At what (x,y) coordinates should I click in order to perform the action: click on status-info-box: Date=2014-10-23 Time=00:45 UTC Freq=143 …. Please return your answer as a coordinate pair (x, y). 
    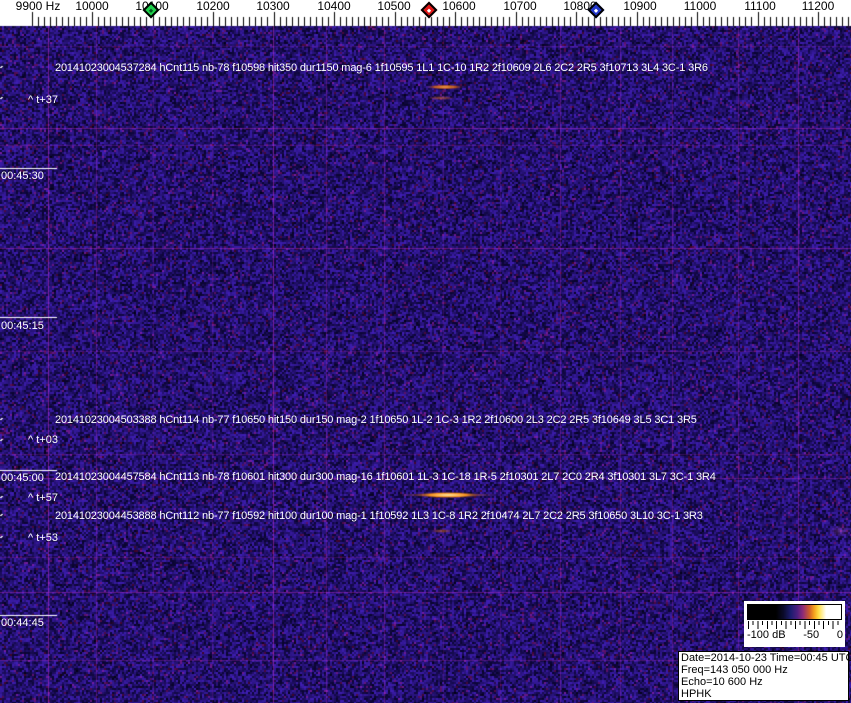
    Looking at the image, I should click on (764, 676).